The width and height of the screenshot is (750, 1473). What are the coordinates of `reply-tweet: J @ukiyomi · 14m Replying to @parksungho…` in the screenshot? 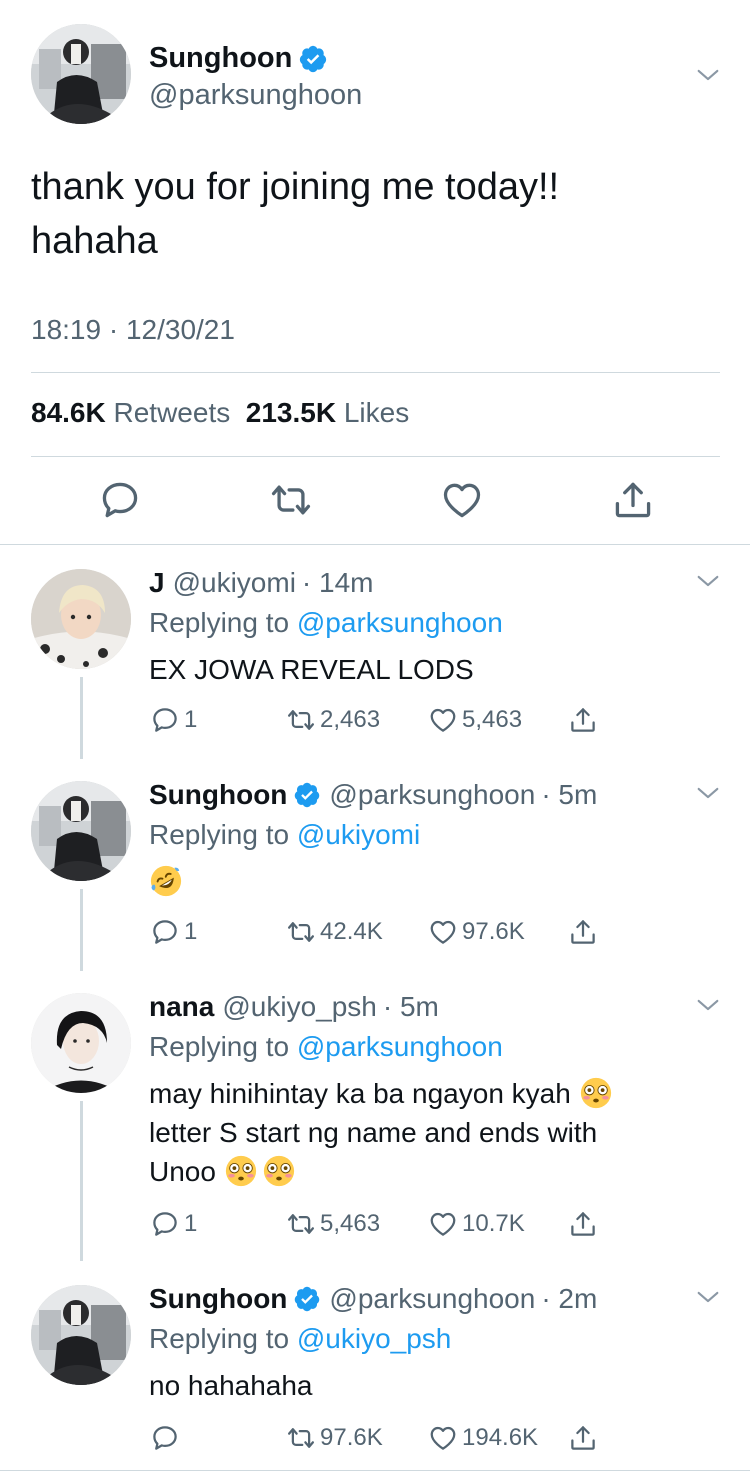 It's located at (375, 652).